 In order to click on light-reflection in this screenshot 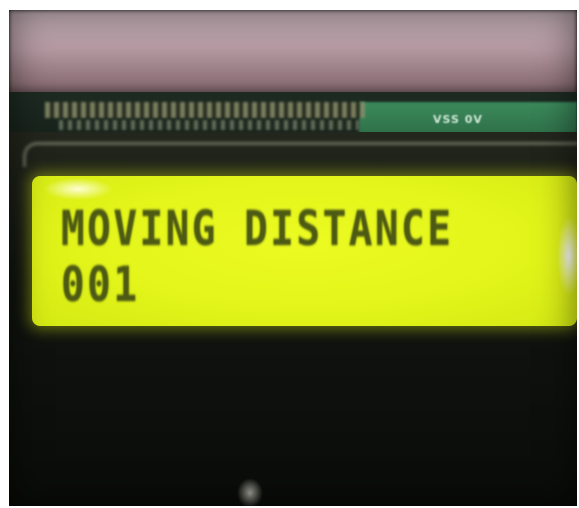, I will do `click(567, 256)`.